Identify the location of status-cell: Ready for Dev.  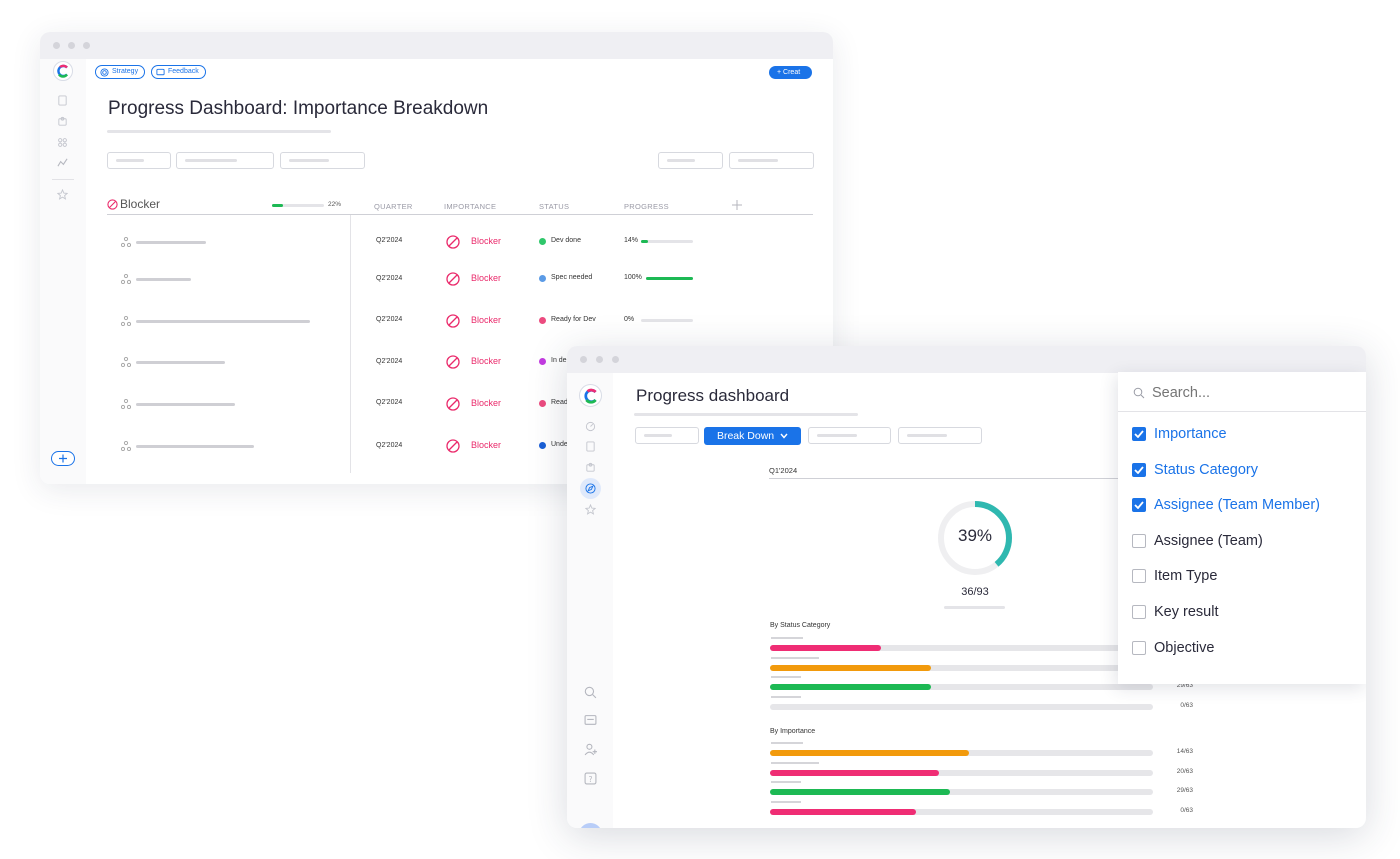
(573, 319).